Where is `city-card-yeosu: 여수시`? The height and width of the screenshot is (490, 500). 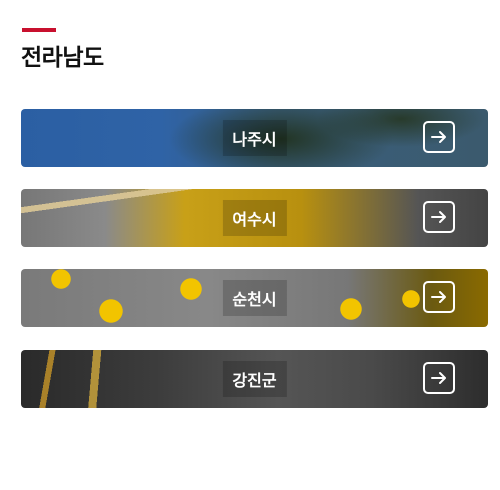 city-card-yeosu: 여수시 is located at coordinates (254, 218).